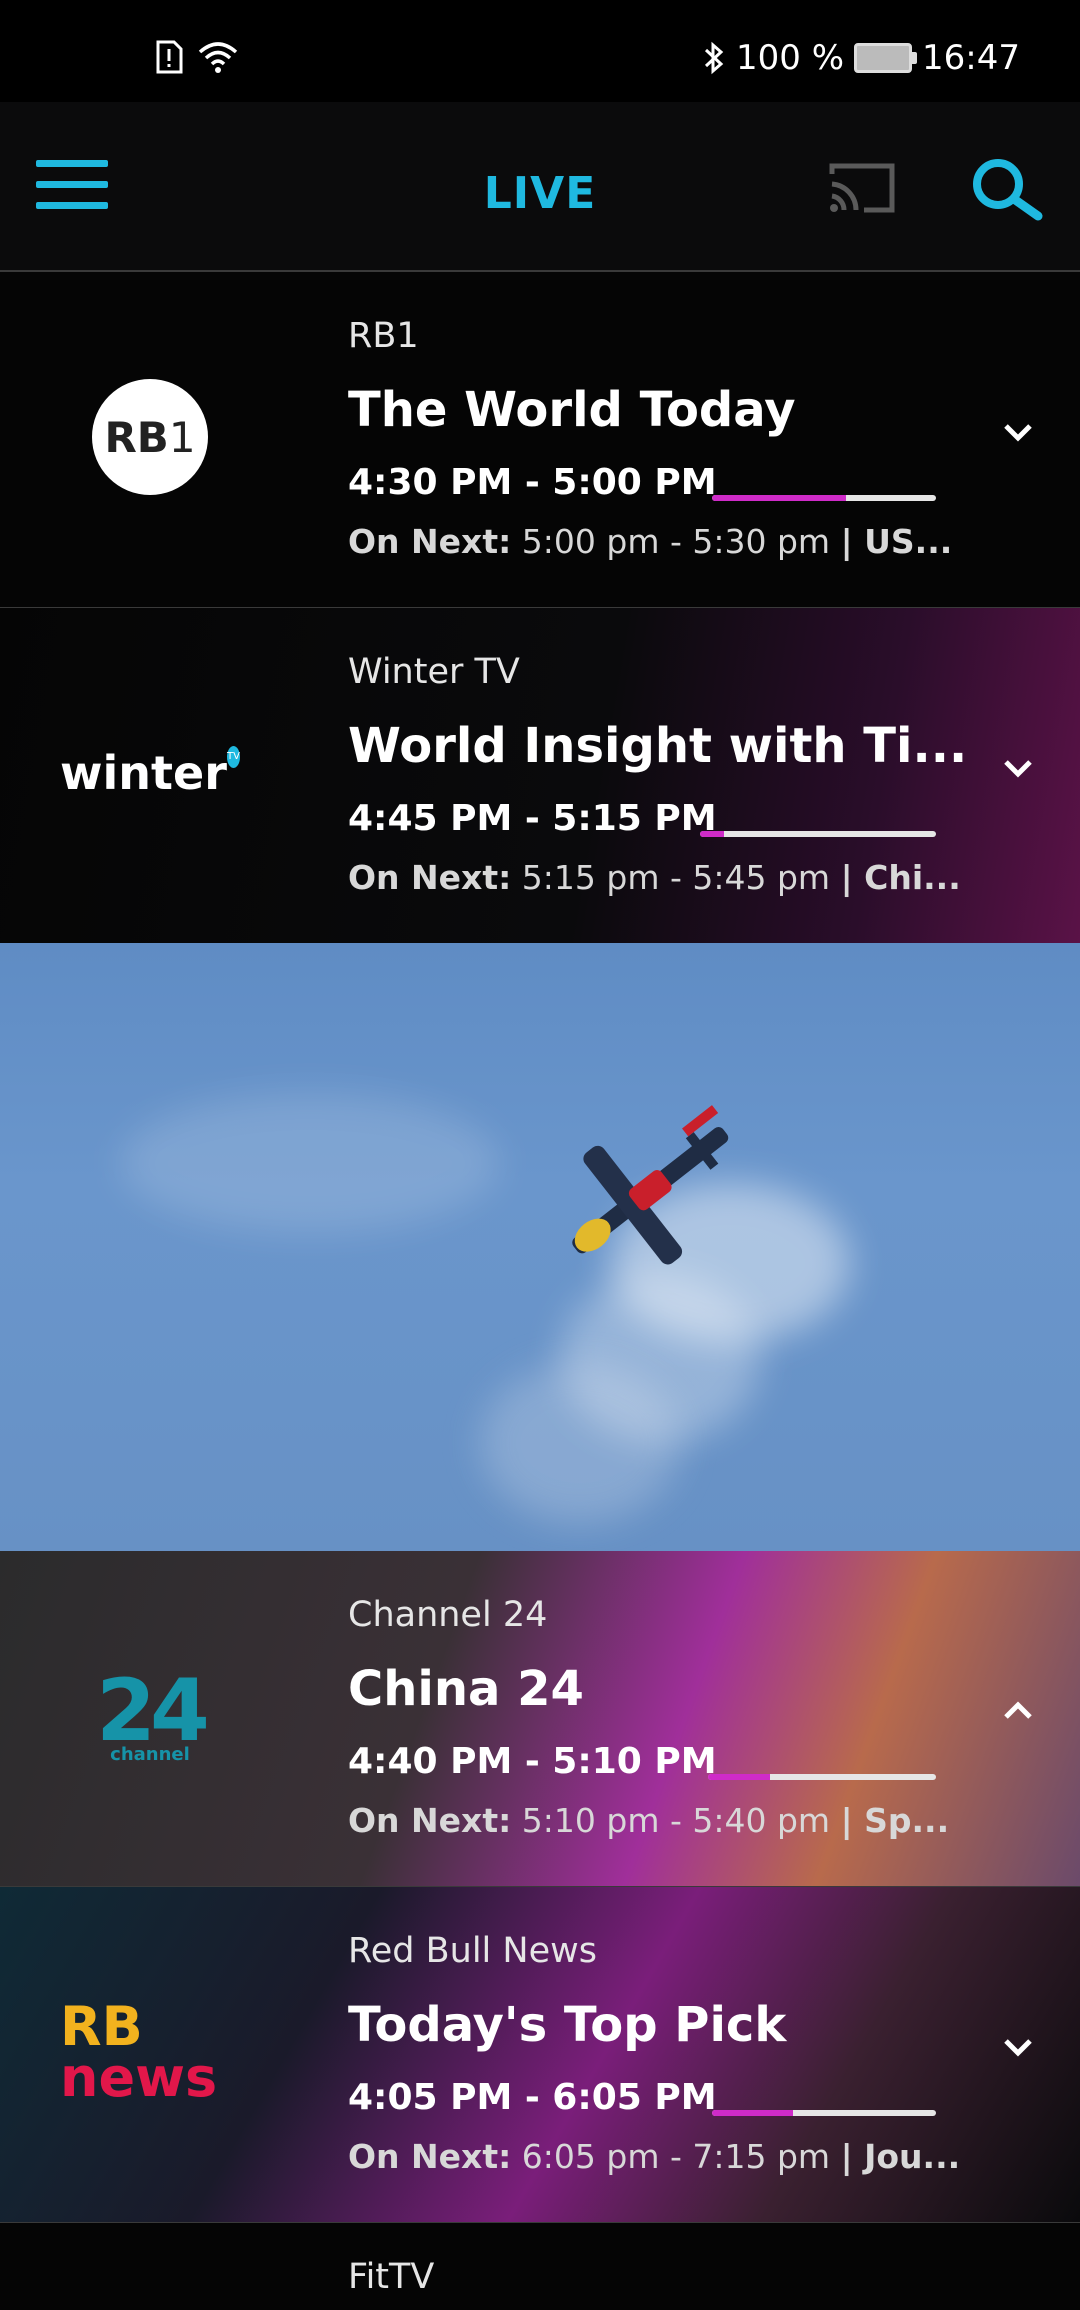 Image resolution: width=1080 pixels, height=2310 pixels. What do you see at coordinates (714, 58) in the screenshot?
I see `bluetooth-icon` at bounding box center [714, 58].